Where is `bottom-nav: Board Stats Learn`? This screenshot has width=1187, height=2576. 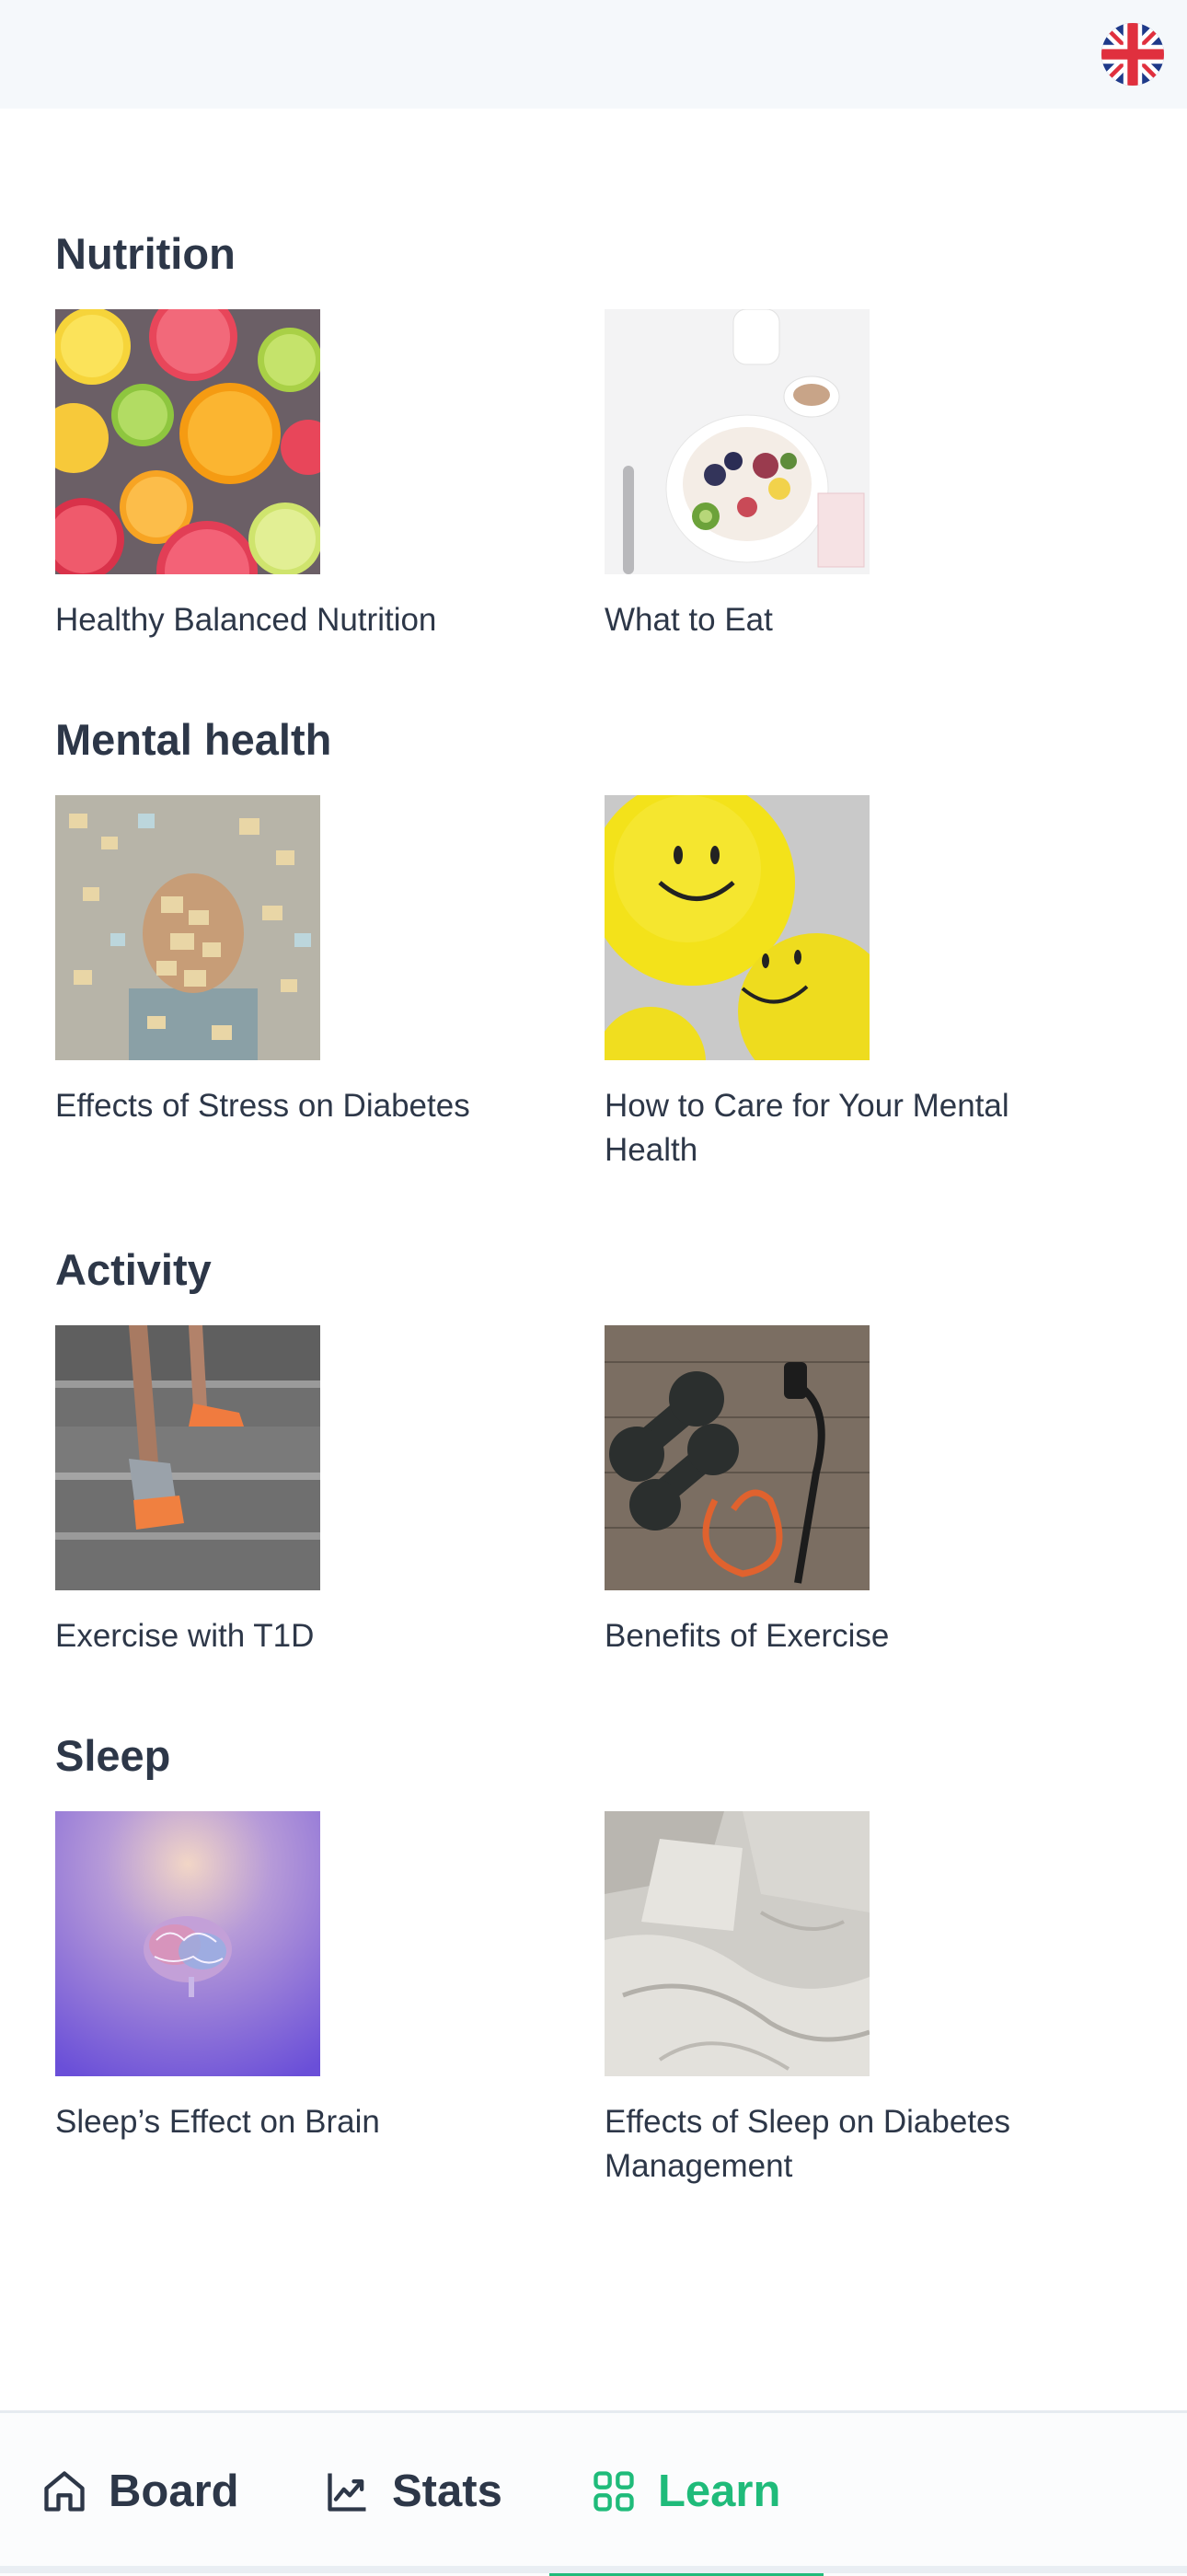 bottom-nav: Board Stats Learn is located at coordinates (593, 2493).